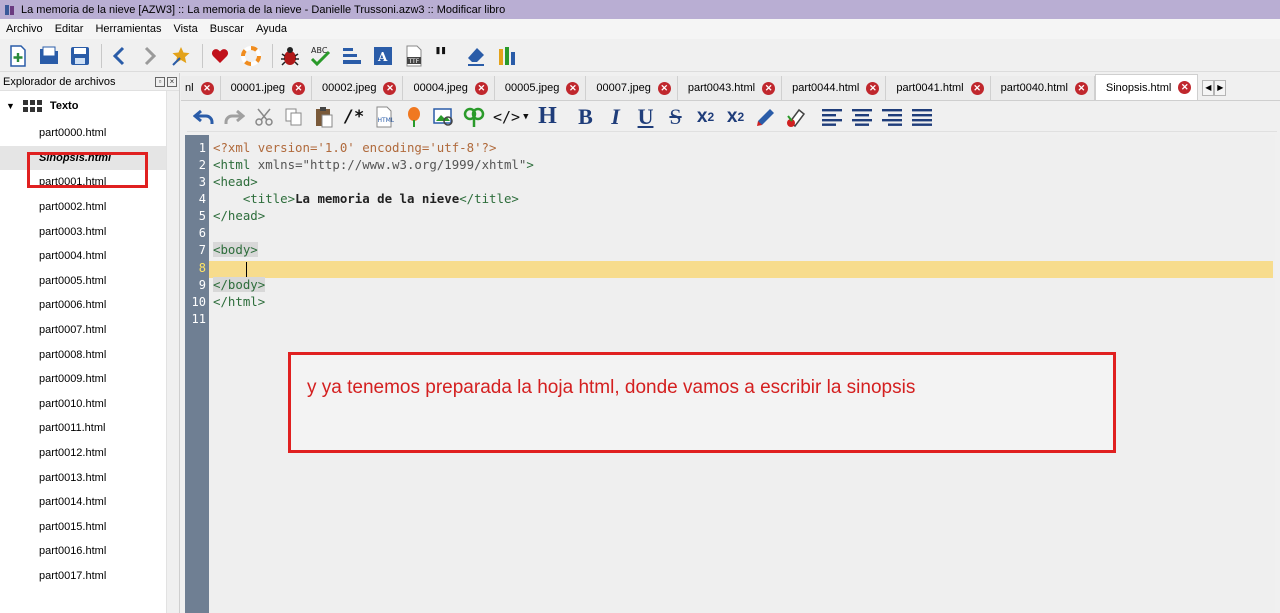 This screenshot has height=613, width=1280. What do you see at coordinates (89, 502) in the screenshot?
I see `file-item: part0014.html` at bounding box center [89, 502].